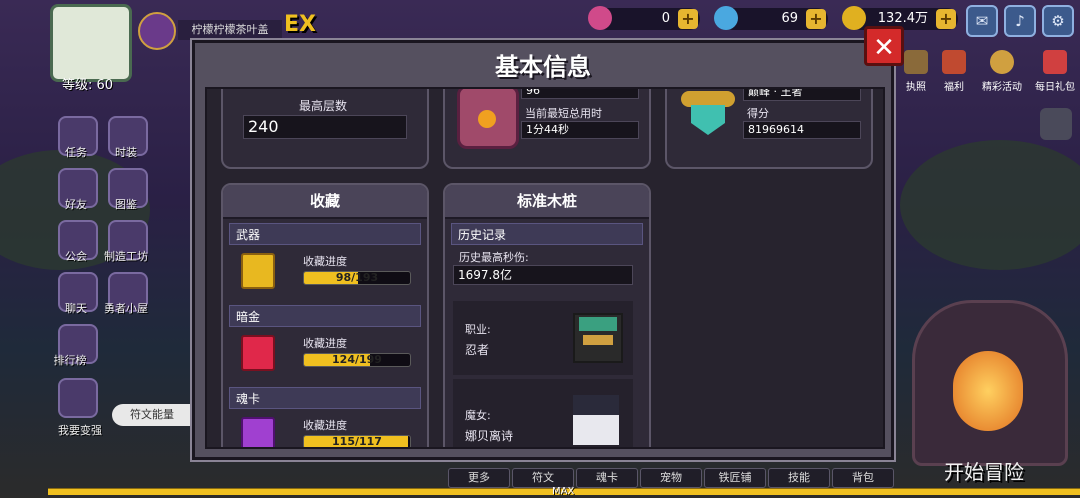 This screenshot has height=498, width=1080. Describe the element at coordinates (126, 152) in the screenshot. I see `menu-fashion-label: 时装` at that location.